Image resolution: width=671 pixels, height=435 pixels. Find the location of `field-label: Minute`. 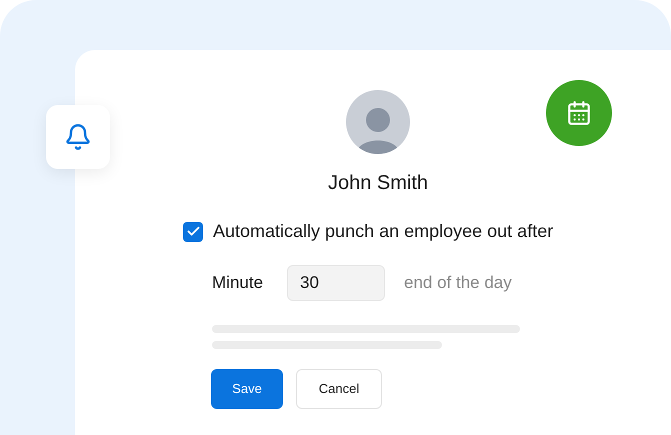

field-label: Minute is located at coordinates (238, 283).